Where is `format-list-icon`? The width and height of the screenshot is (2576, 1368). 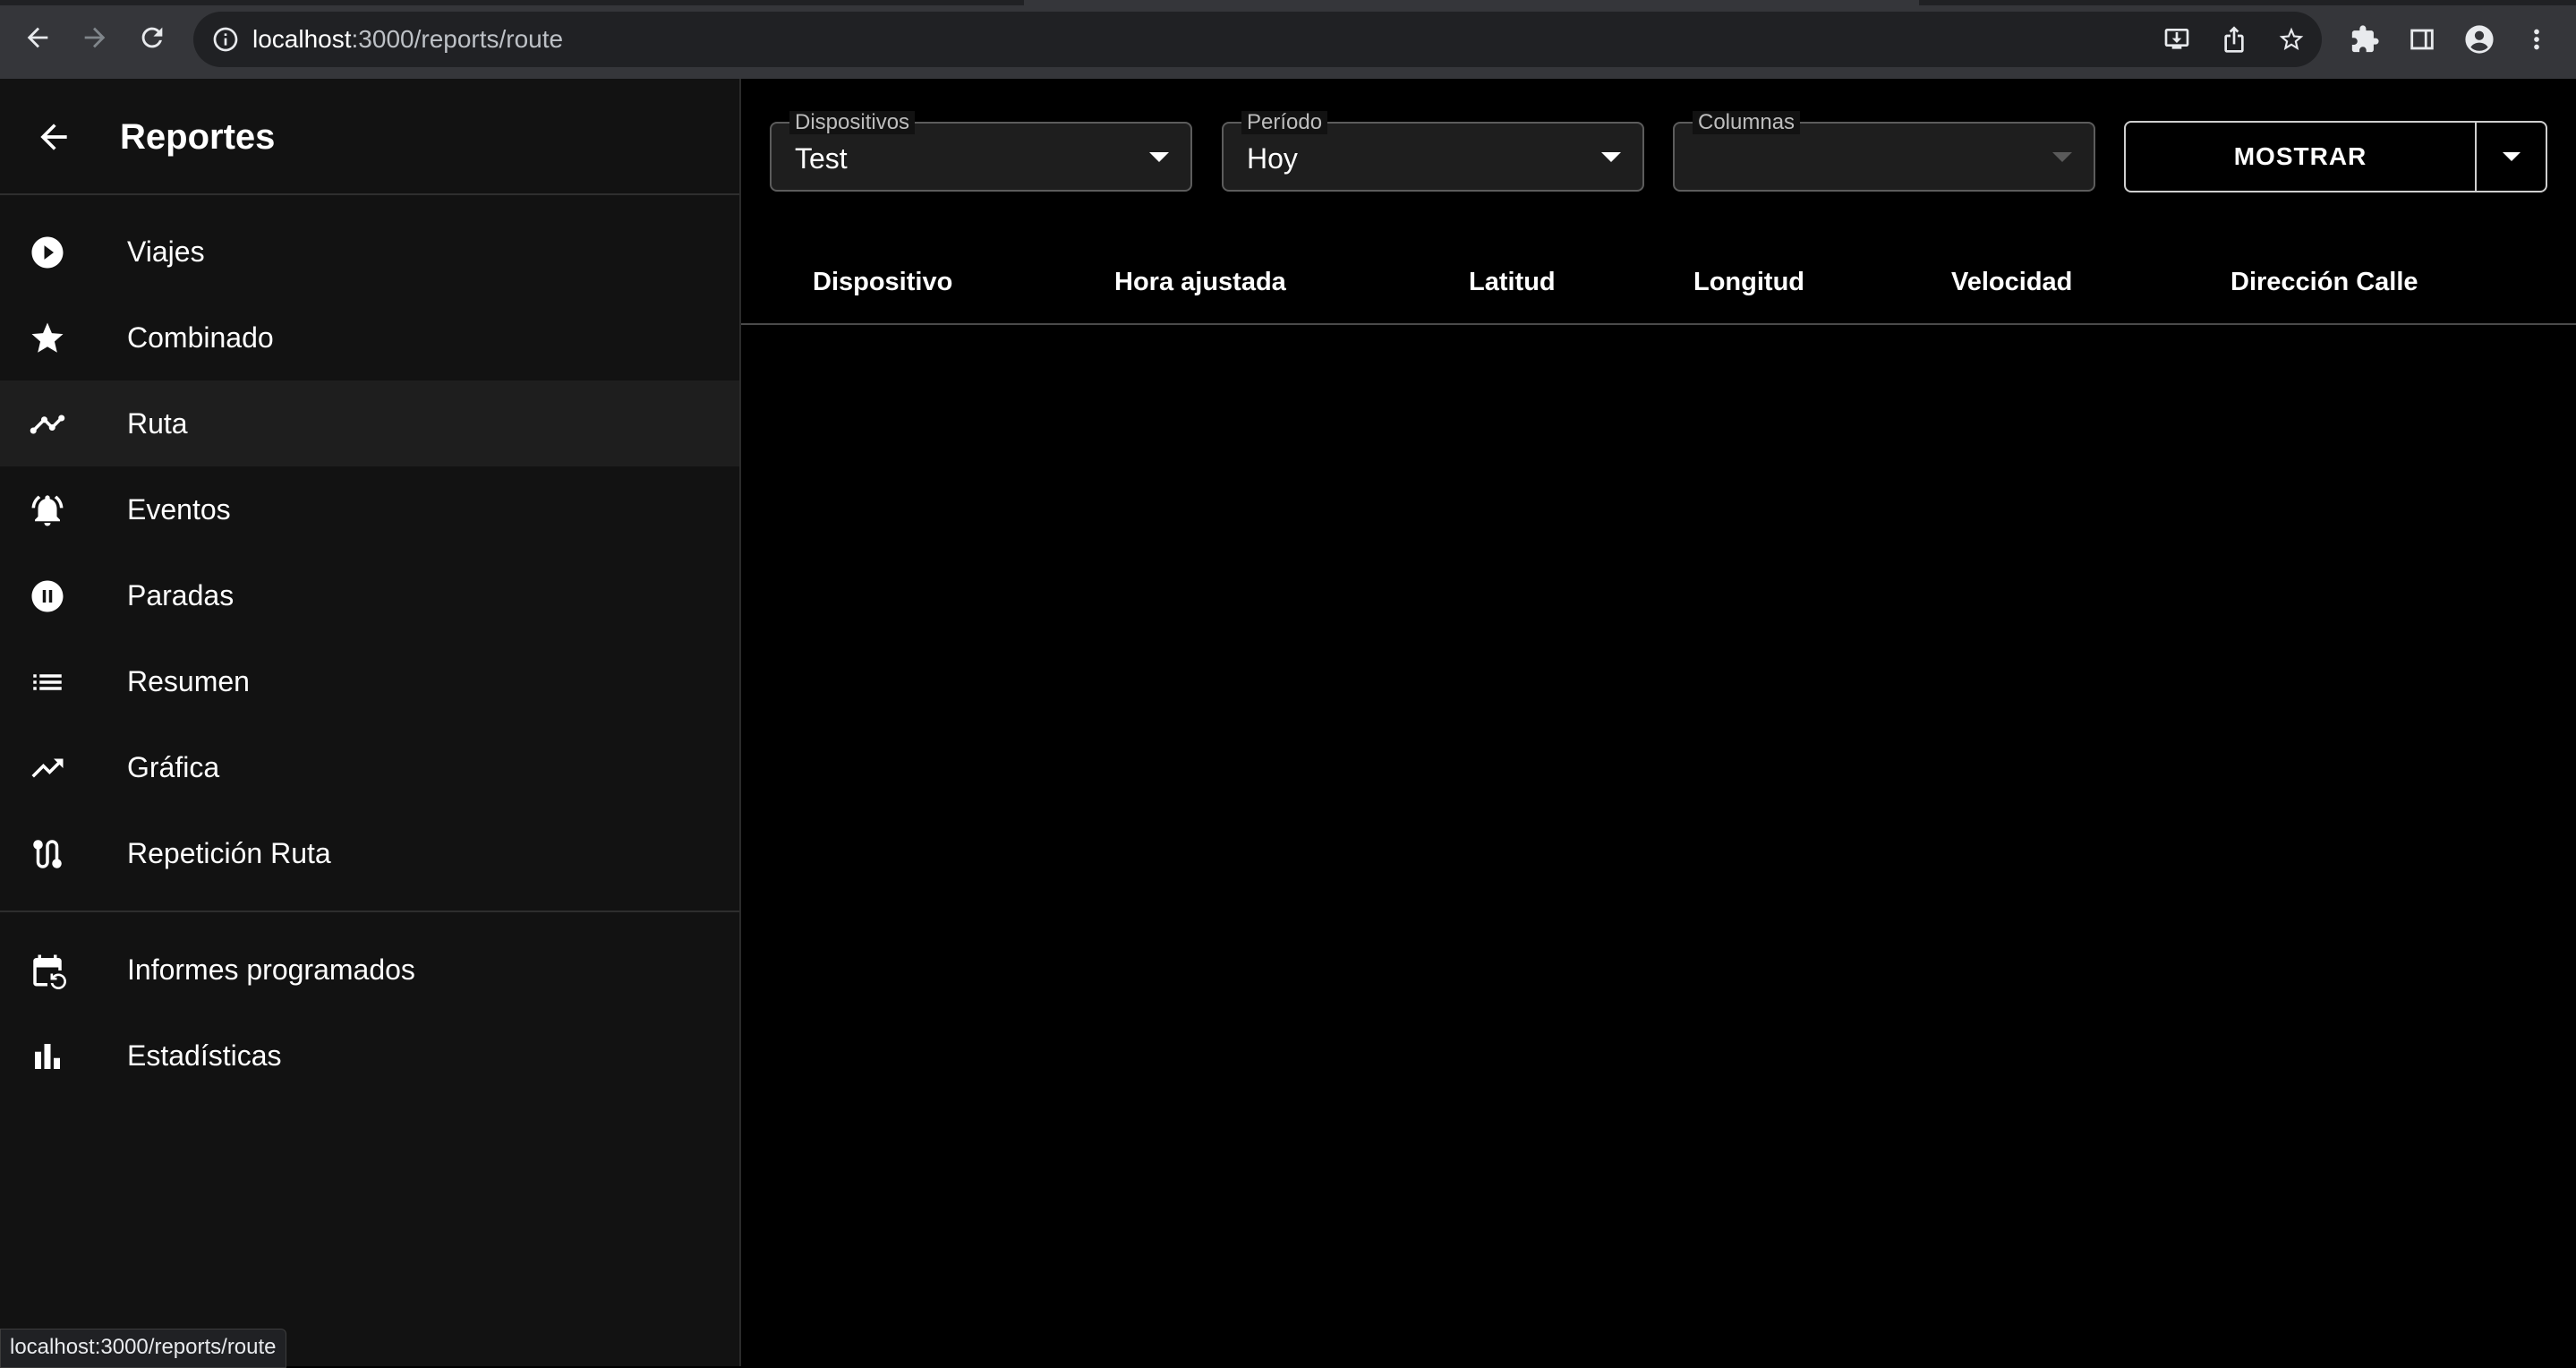 format-list-icon is located at coordinates (47, 682).